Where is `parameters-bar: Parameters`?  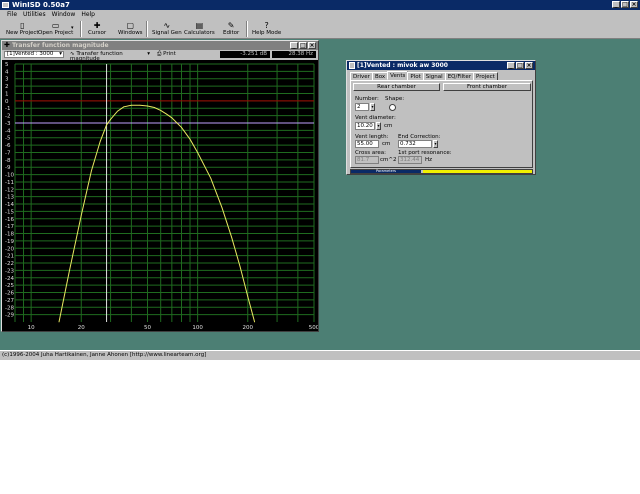 parameters-bar: Parameters is located at coordinates (441, 171).